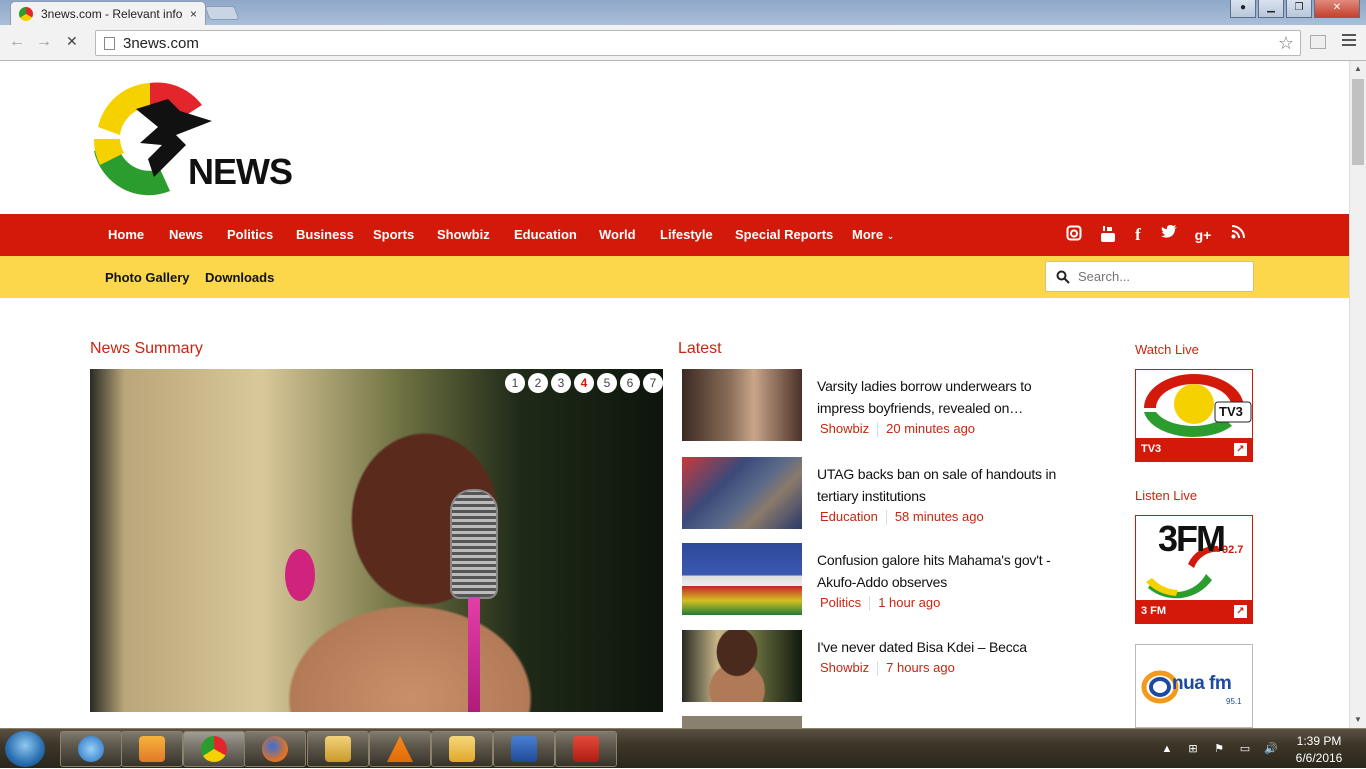 Image resolution: width=1366 pixels, height=769 pixels. I want to click on address-bar: 3news.com ☆, so click(698, 43).